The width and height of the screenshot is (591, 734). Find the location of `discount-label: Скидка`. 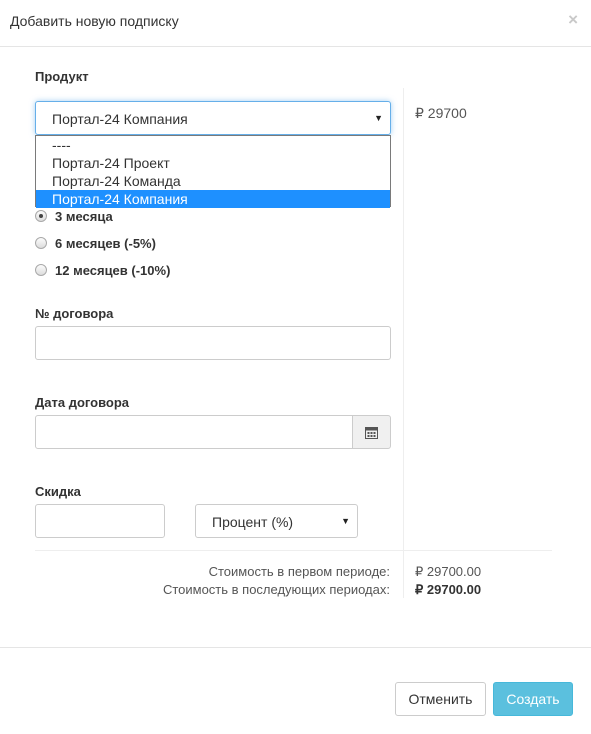

discount-label: Скидка is located at coordinates (58, 491).